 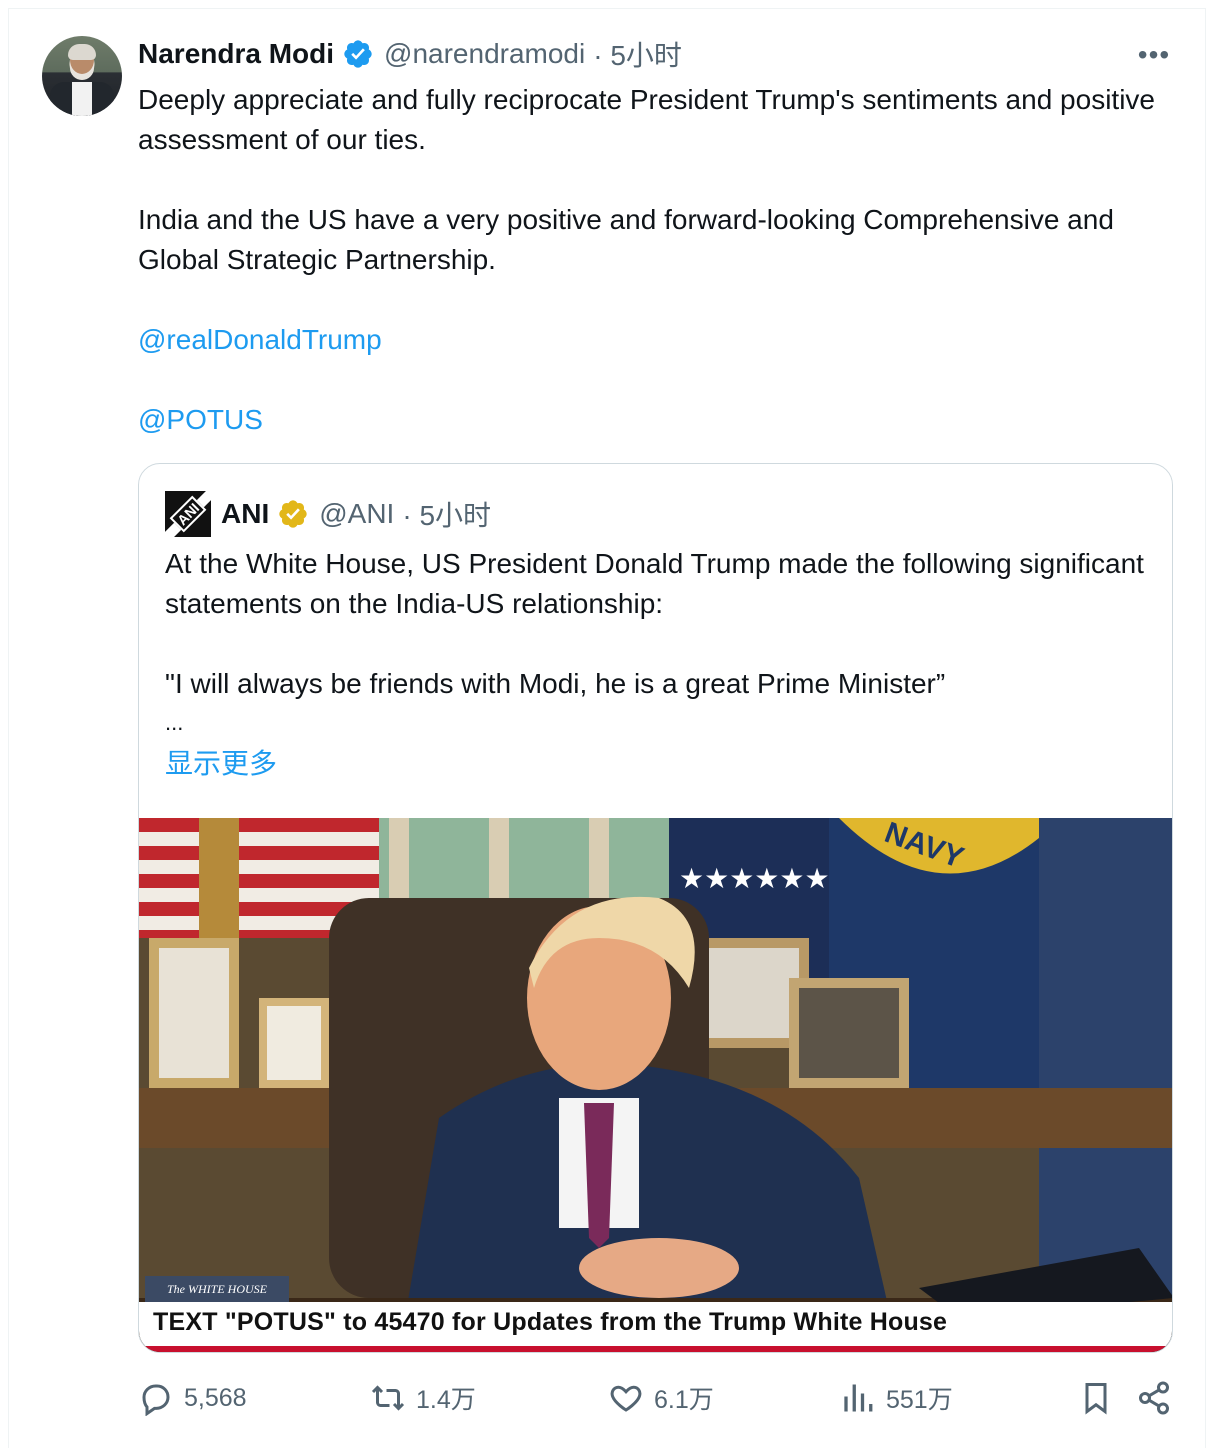 I want to click on heart-icon, so click(x=626, y=1398).